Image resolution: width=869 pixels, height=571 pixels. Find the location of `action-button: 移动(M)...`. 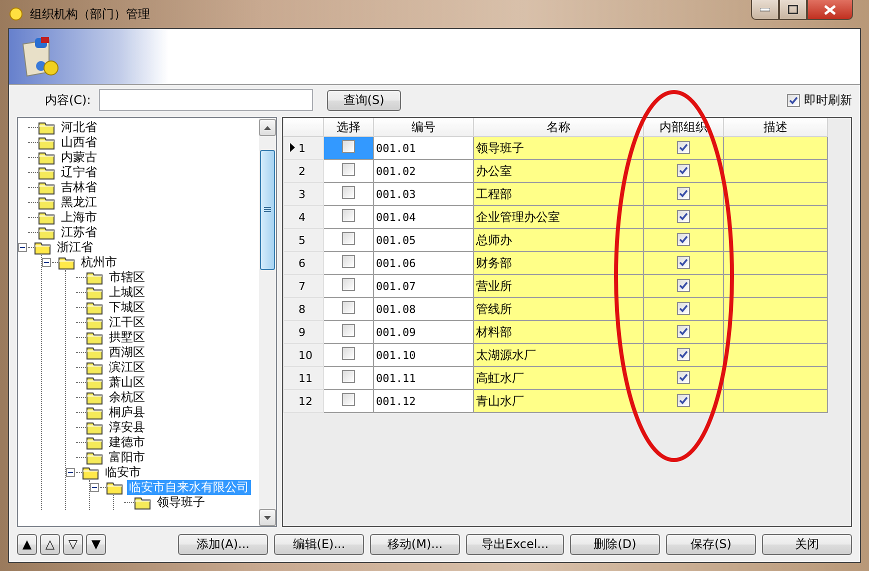

action-button: 移动(M)... is located at coordinates (415, 544).